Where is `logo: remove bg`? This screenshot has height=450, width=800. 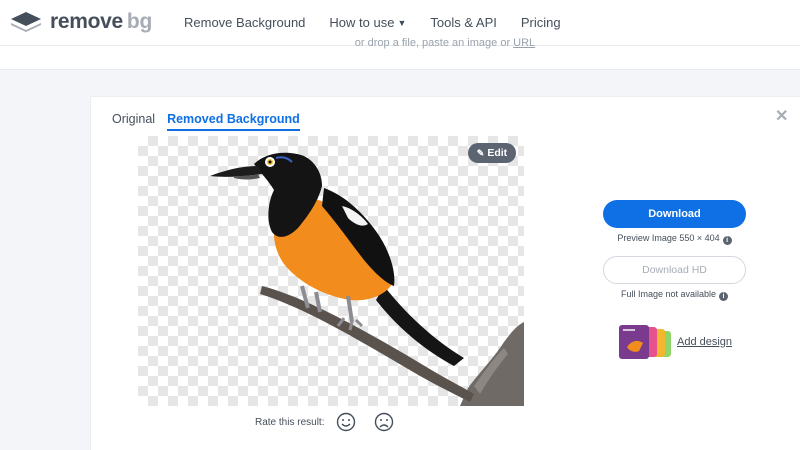
logo: remove bg is located at coordinates (81, 22).